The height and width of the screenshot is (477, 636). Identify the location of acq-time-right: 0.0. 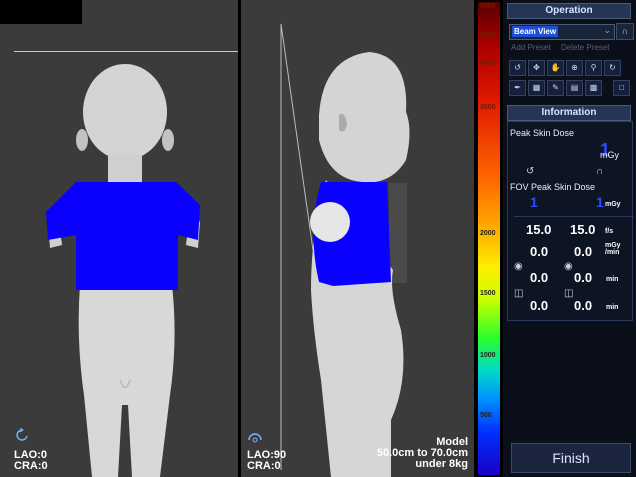
(583, 305).